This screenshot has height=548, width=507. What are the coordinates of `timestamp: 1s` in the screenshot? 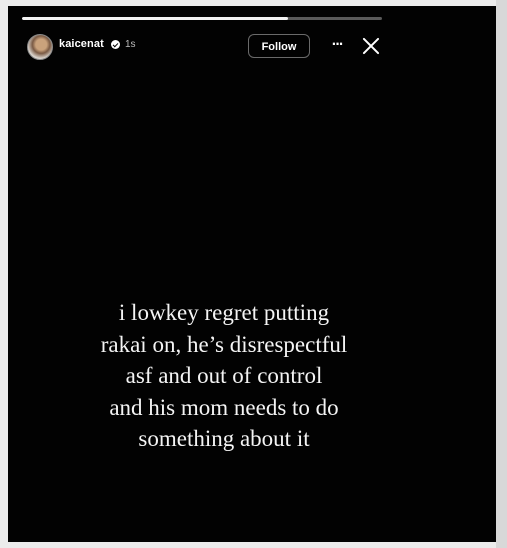 It's located at (130, 44).